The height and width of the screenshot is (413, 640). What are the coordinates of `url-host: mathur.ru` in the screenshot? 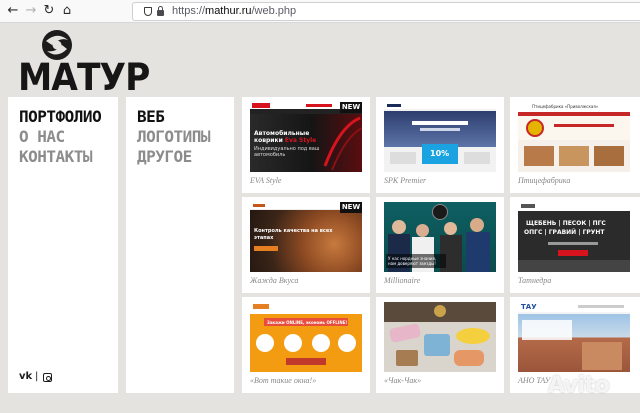 It's located at (228, 11).